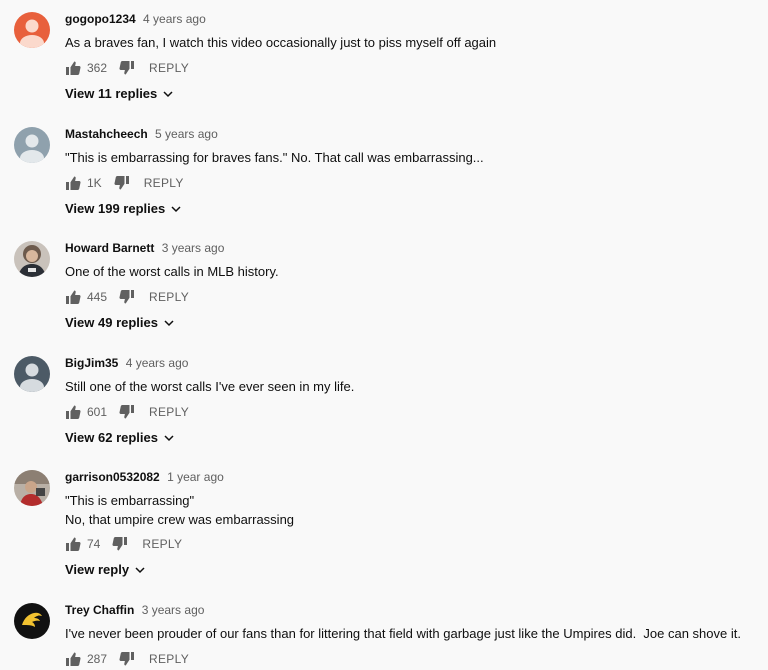 This screenshot has height=670, width=768. Describe the element at coordinates (186, 134) in the screenshot. I see `comment-time: 5 years ago` at that location.